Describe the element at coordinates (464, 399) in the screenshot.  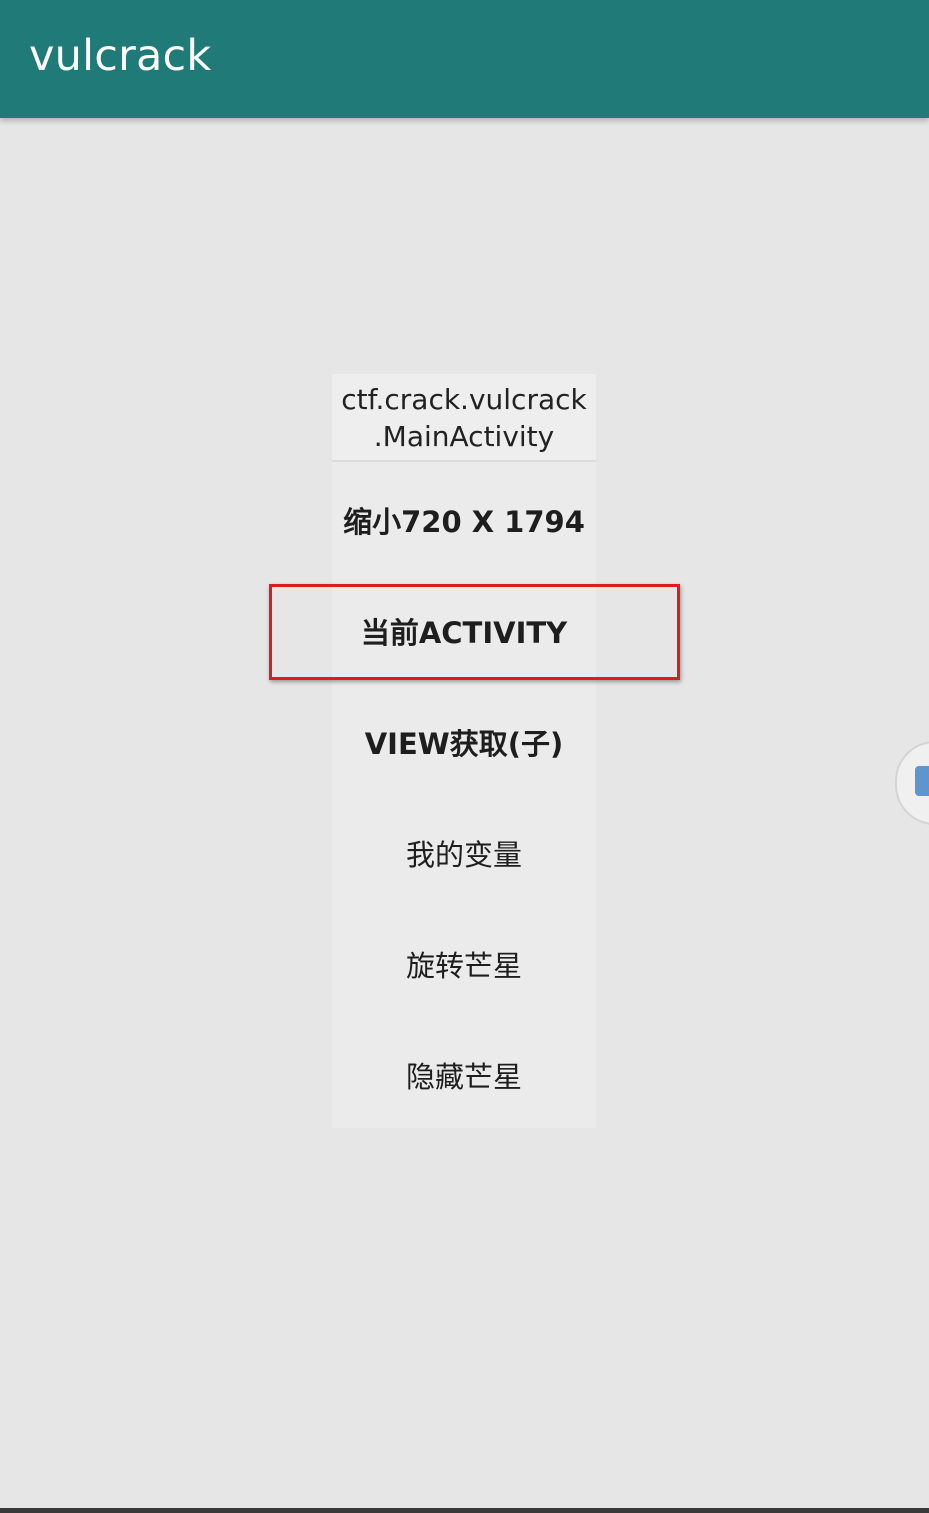
I see `menu-header-line1: ctf.crack.vulcrack` at that location.